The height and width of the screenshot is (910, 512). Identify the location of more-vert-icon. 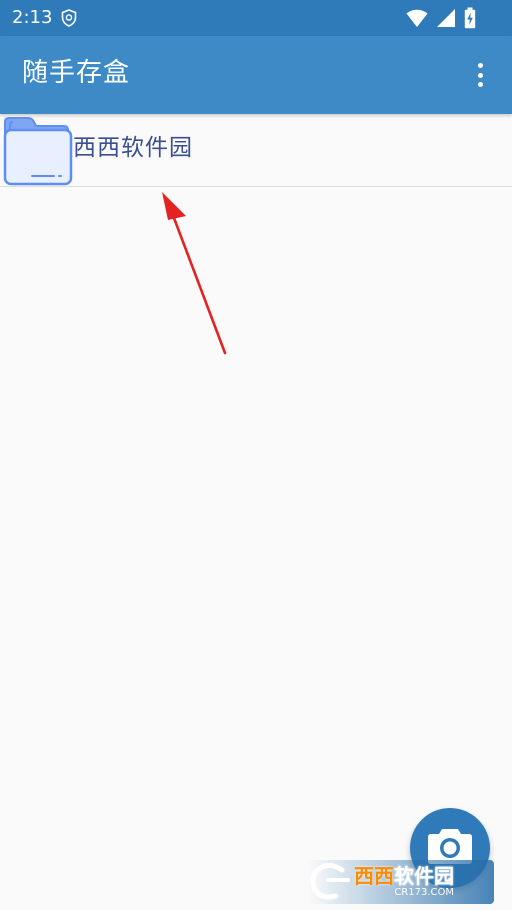
(480, 75).